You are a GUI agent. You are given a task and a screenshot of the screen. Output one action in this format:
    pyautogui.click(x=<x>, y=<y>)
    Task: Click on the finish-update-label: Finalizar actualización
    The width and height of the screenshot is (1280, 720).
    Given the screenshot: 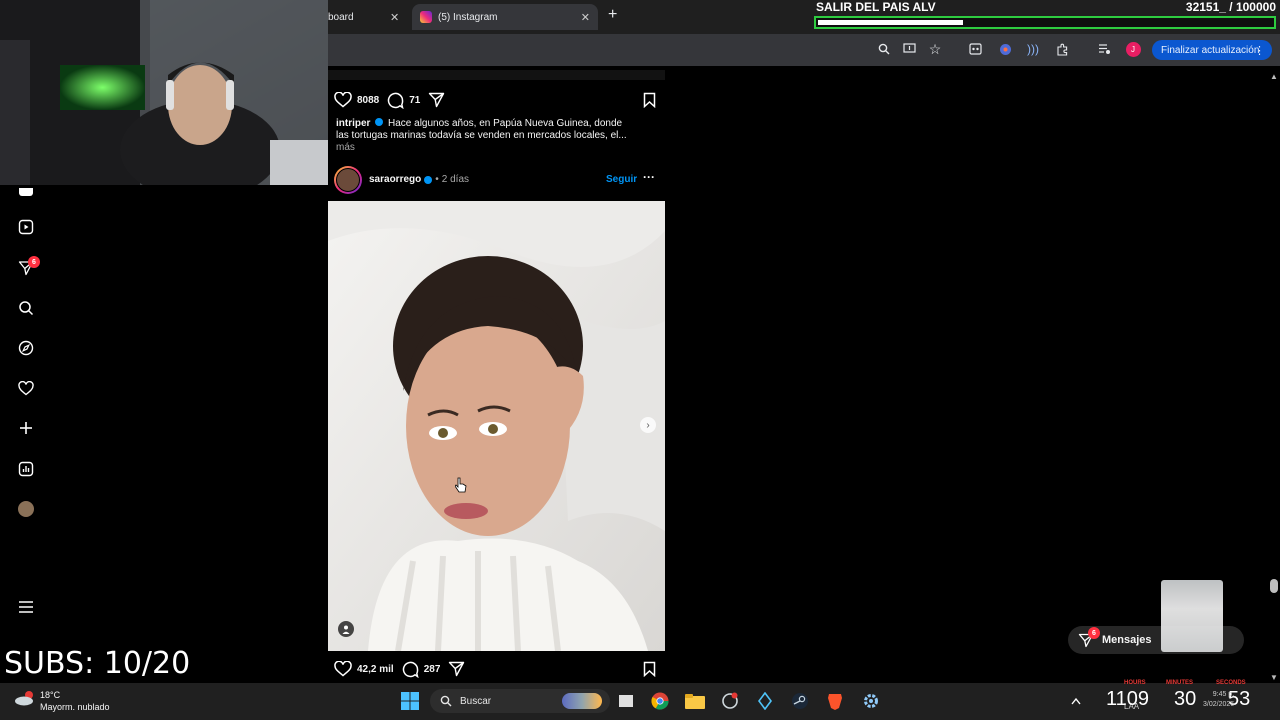 What is the action you would take?
    pyautogui.click(x=1210, y=50)
    